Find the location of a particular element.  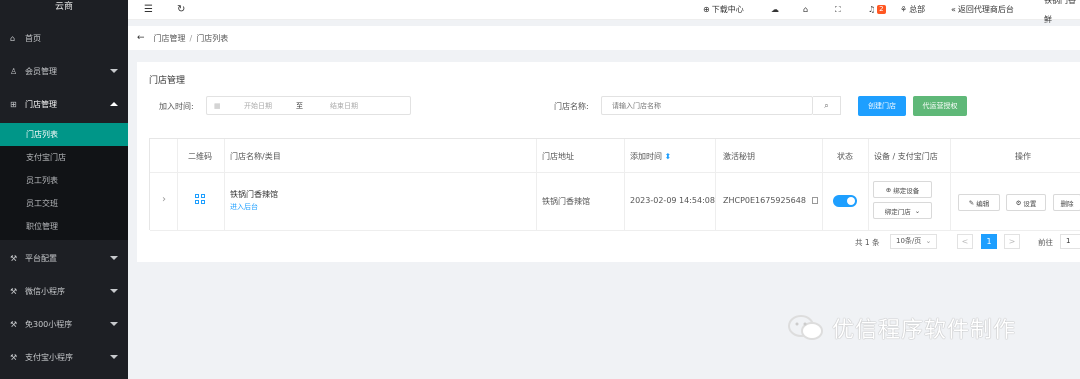

activation-key: ZHCP0E1675925648 is located at coordinates (770, 200).